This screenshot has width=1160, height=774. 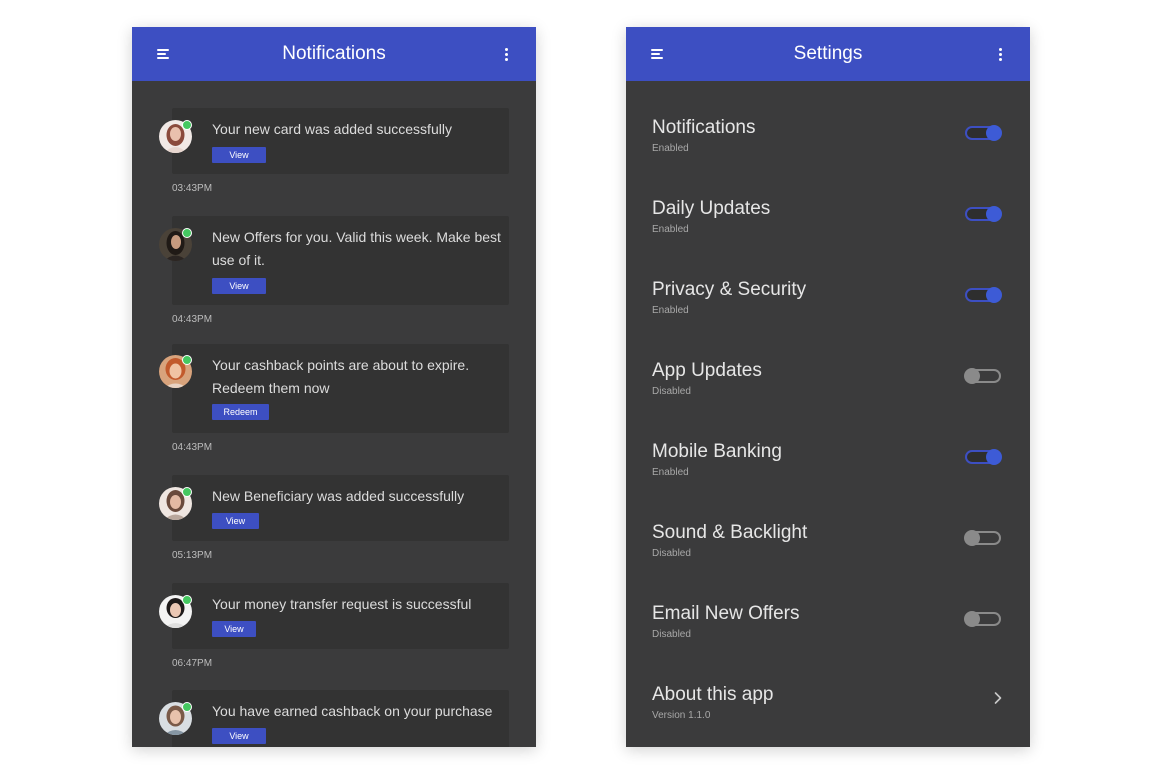 What do you see at coordinates (192, 188) in the screenshot?
I see `notification-time: 03:43PM` at bounding box center [192, 188].